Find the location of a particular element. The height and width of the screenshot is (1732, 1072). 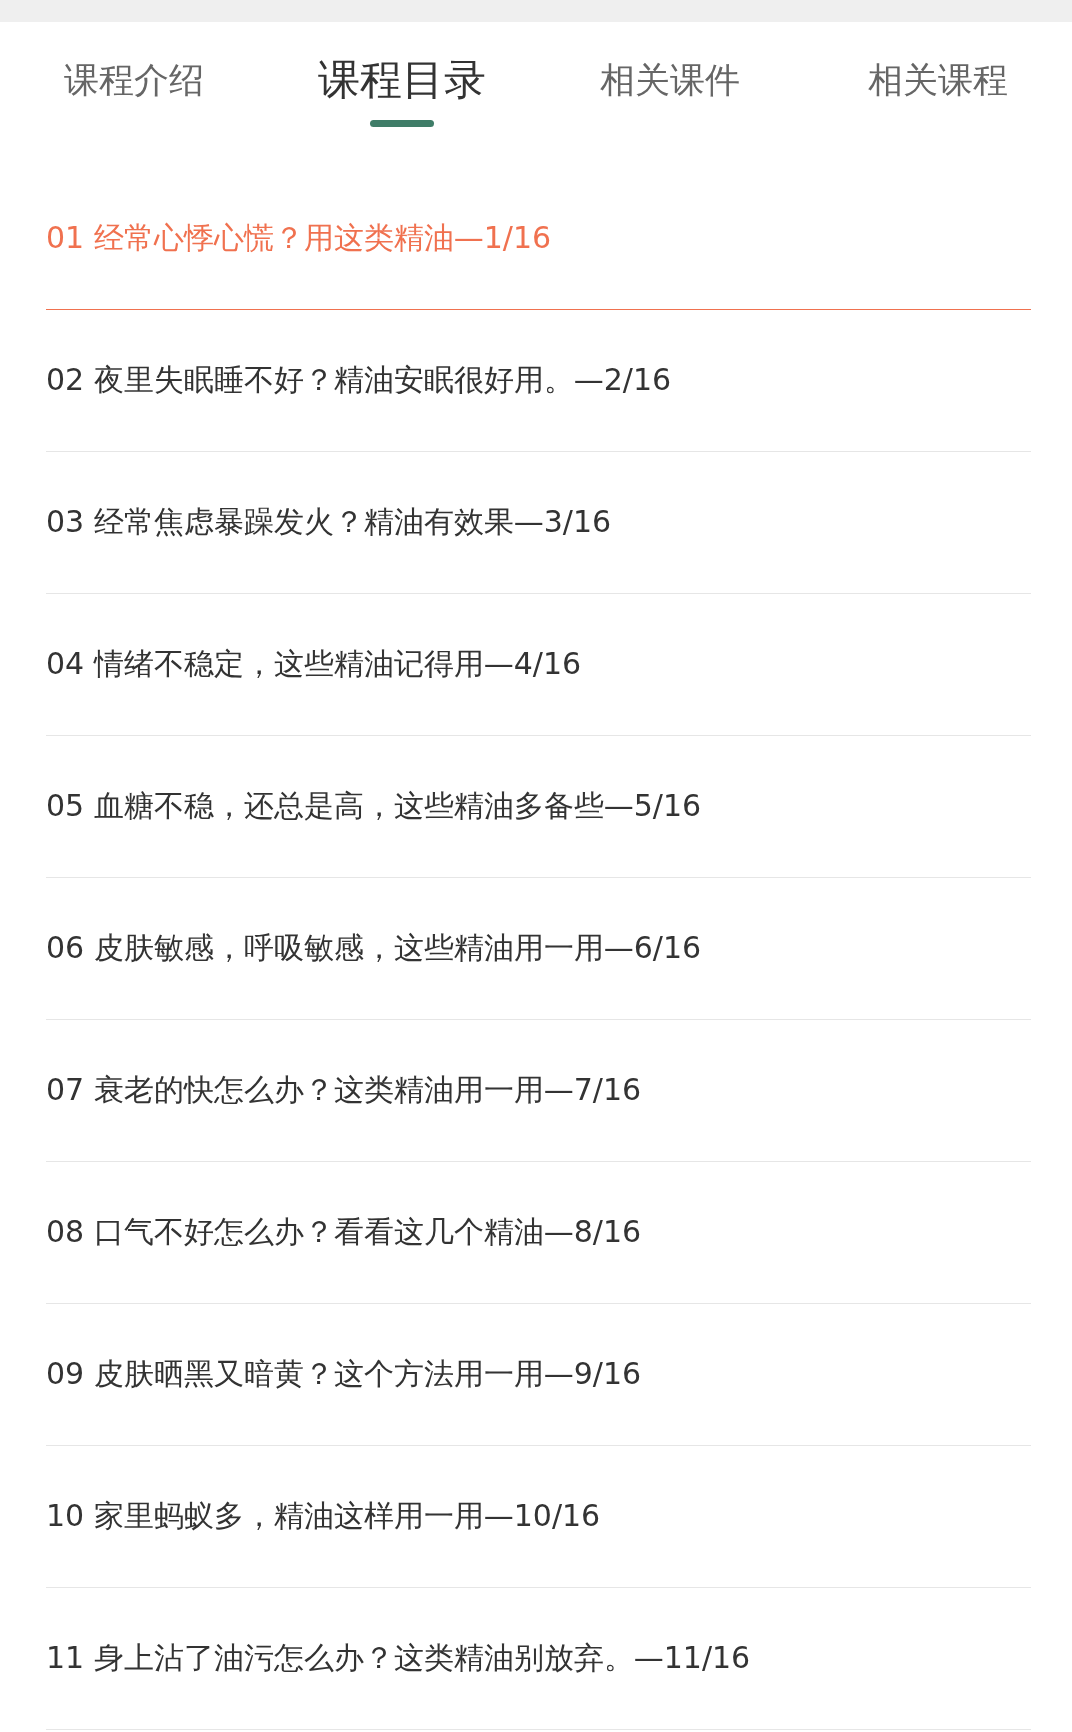

lesson-item: 10 家里蚂蚁多，精油这样用一用—10/16 is located at coordinates (538, 1517).